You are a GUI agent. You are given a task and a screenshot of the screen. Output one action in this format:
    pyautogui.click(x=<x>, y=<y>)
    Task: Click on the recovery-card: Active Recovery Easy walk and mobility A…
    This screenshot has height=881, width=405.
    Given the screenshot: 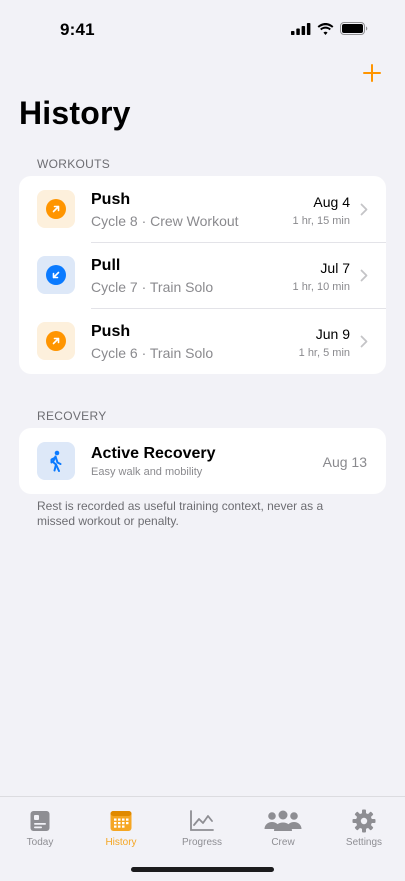 What is the action you would take?
    pyautogui.click(x=202, y=461)
    